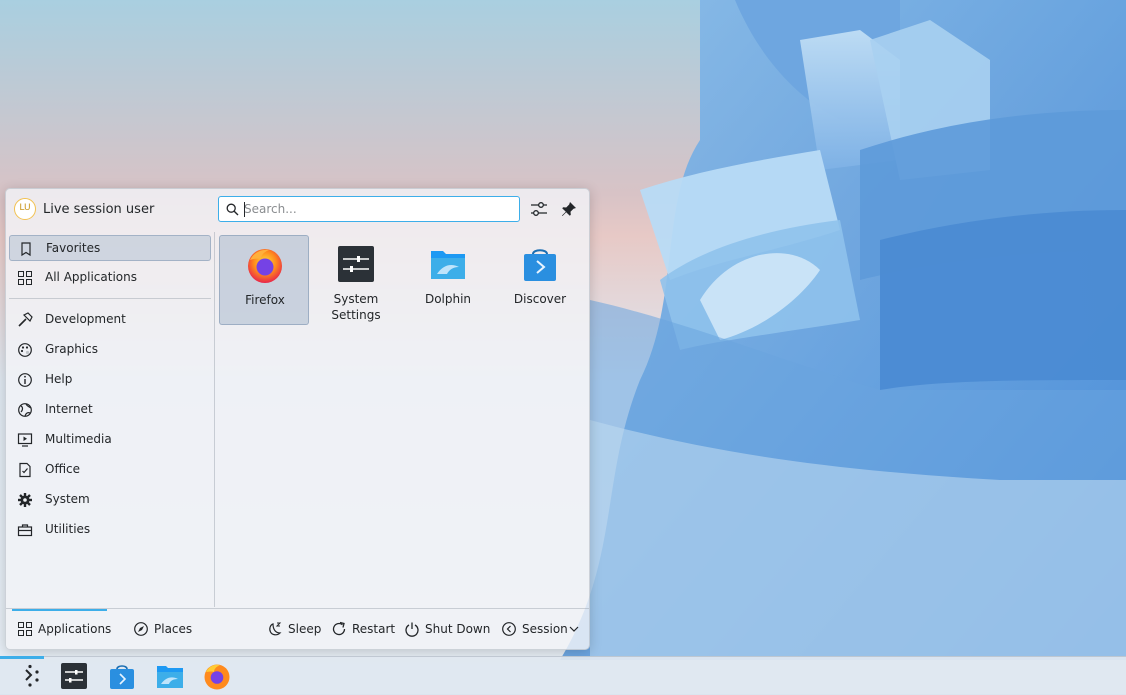 Image resolution: width=1126 pixels, height=695 pixels. Describe the element at coordinates (69, 409) in the screenshot. I see `category-label: Internet` at that location.